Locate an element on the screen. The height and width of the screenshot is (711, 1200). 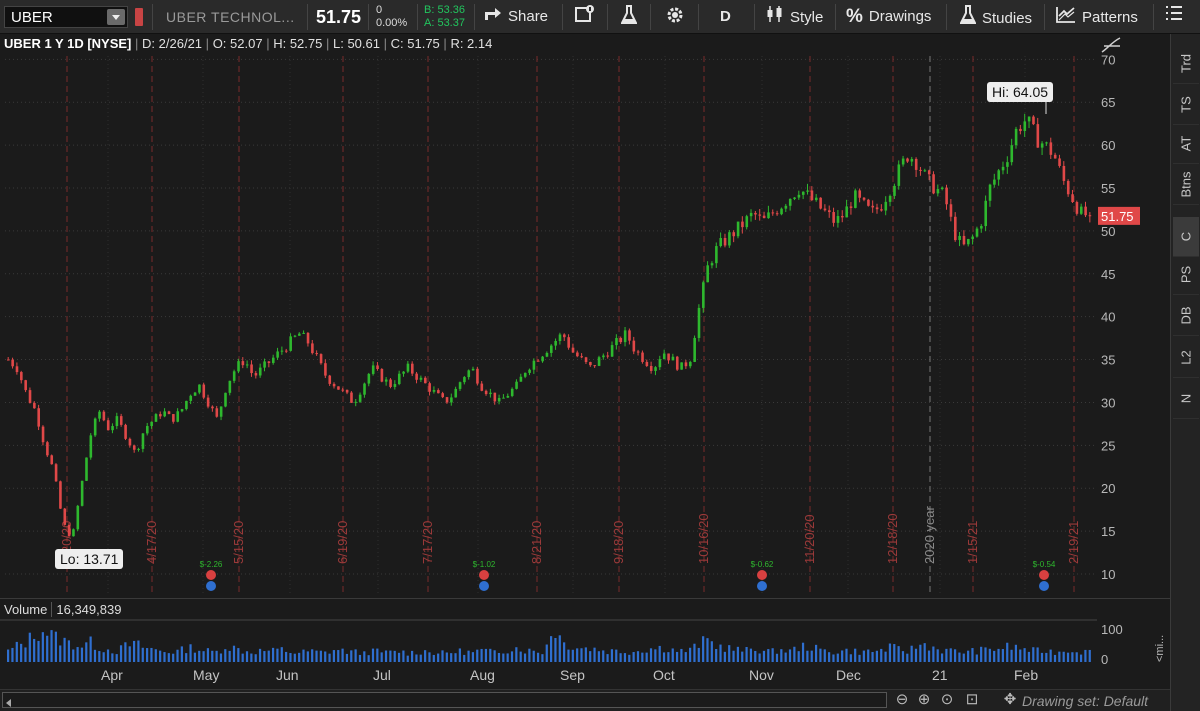
tab-btns: Btns is located at coordinates (1186, 185).